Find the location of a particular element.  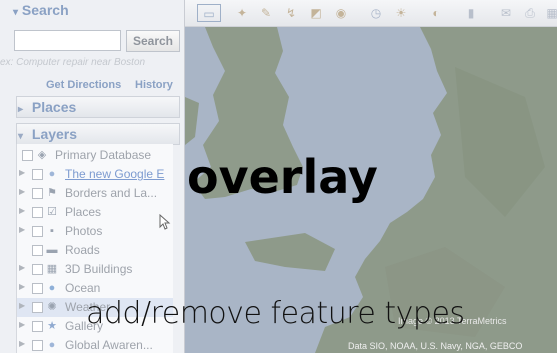

map-icon: ▦ is located at coordinates (551, 13).